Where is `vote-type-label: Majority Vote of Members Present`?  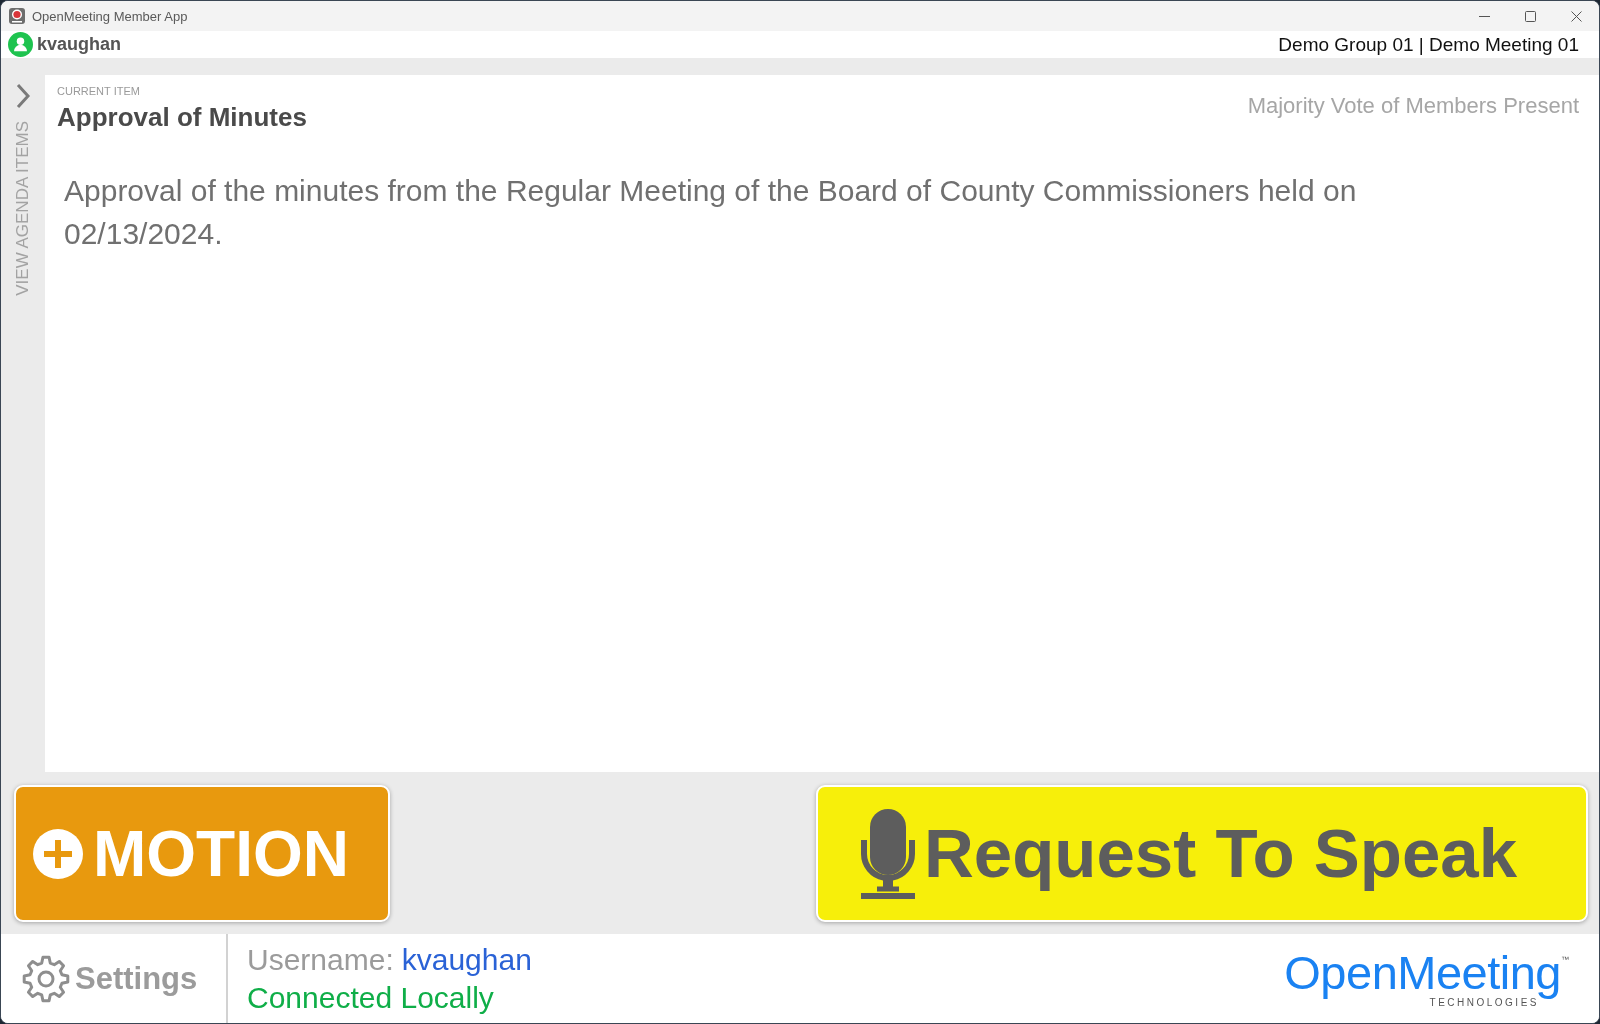
vote-type-label: Majority Vote of Members Present is located at coordinates (1413, 106).